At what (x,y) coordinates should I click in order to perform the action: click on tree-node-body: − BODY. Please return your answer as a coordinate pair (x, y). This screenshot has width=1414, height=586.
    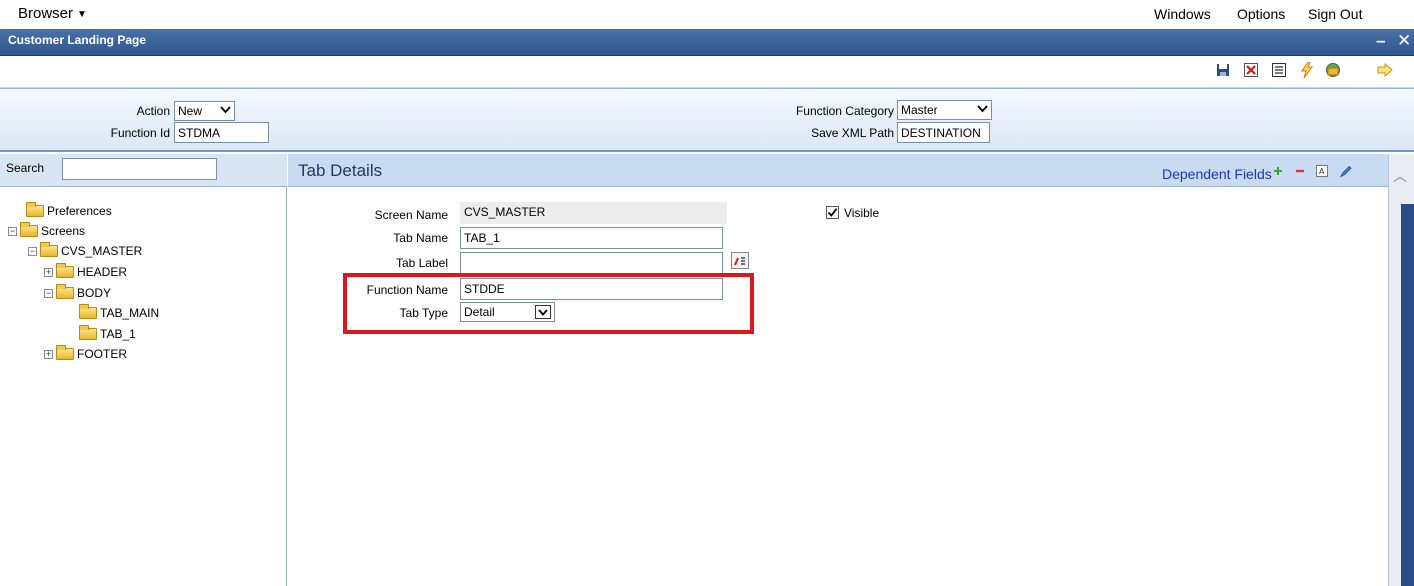
    Looking at the image, I should click on (77, 293).